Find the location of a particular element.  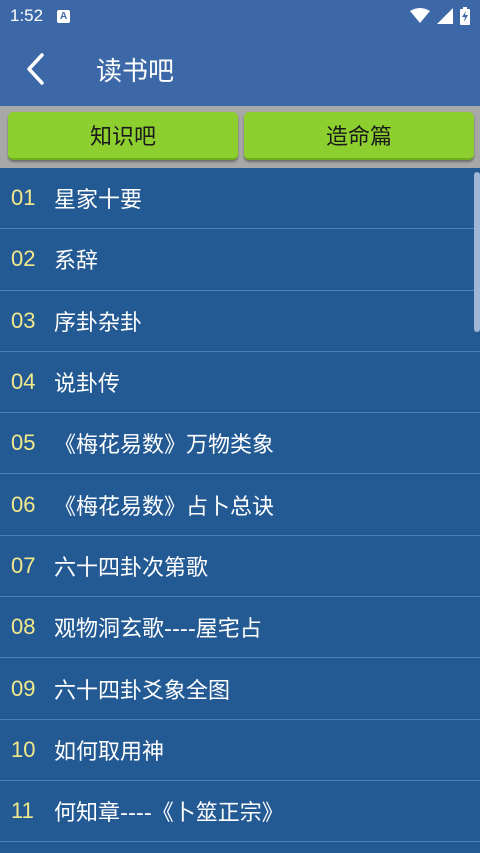

list-item: 08 观物洞玄歌----屋宅占 is located at coordinates (240, 628).